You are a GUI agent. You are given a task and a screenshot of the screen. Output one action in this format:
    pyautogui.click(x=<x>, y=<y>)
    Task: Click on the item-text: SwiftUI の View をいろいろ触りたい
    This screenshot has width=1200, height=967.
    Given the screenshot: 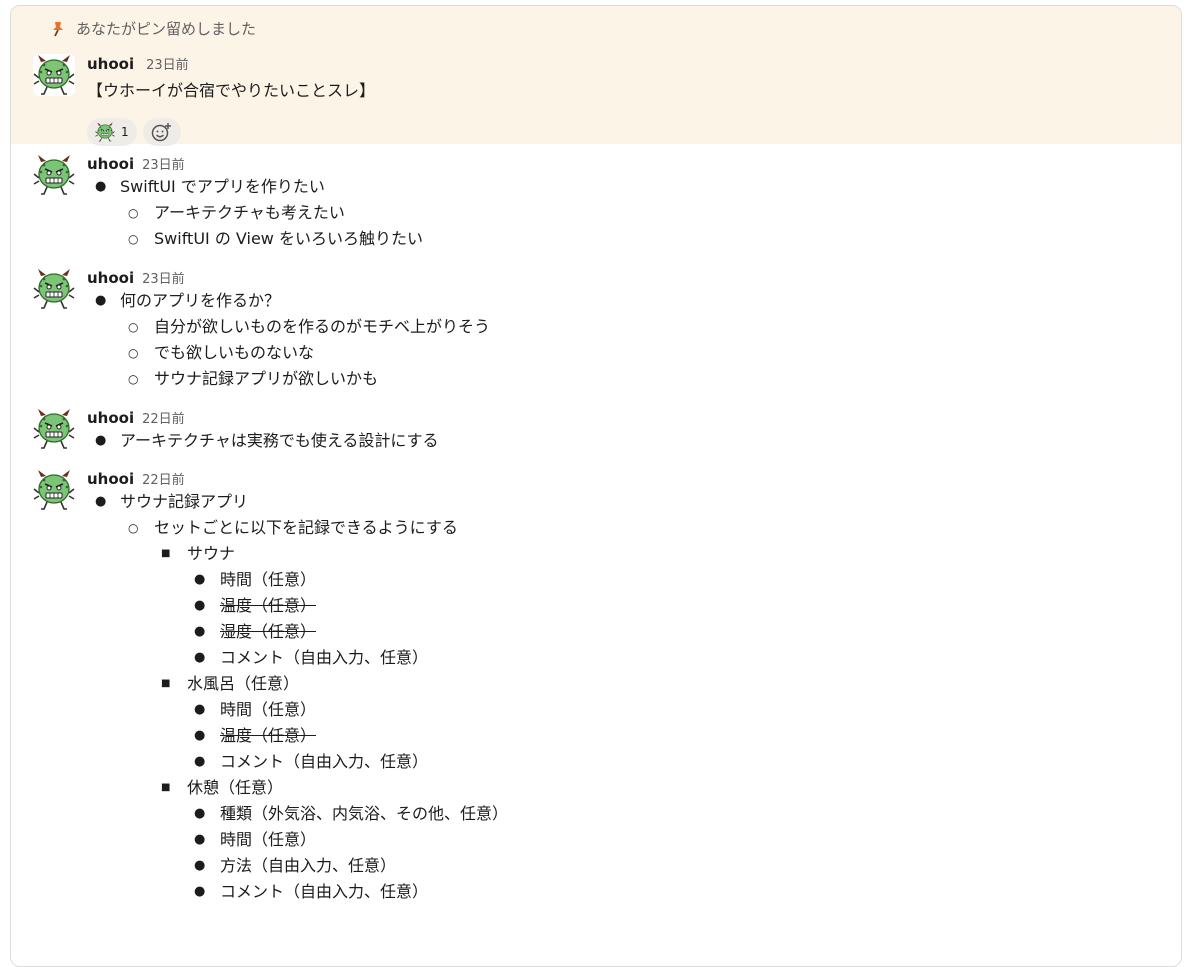 What is the action you would take?
    pyautogui.click(x=288, y=238)
    